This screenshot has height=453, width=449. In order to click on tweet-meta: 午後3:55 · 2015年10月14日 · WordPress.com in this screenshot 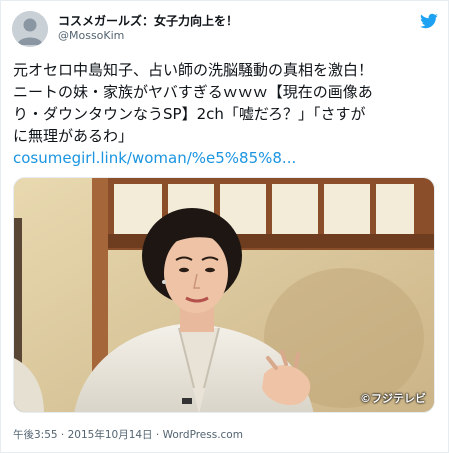, I will do `click(128, 434)`.